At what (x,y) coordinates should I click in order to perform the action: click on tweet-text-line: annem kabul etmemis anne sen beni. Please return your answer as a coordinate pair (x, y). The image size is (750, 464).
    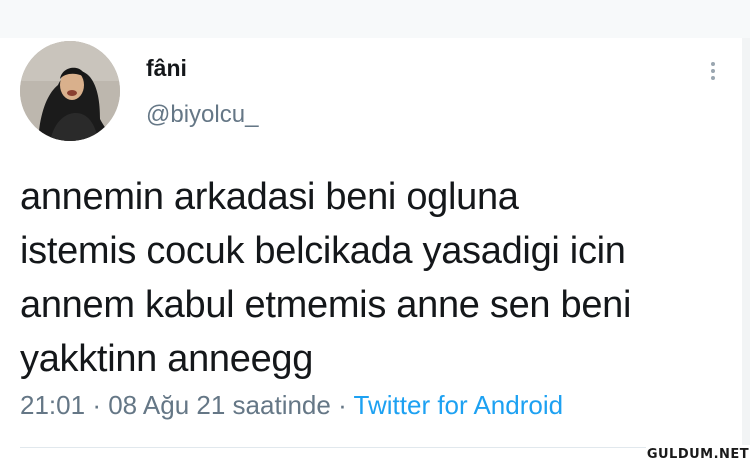
    Looking at the image, I should click on (326, 305).